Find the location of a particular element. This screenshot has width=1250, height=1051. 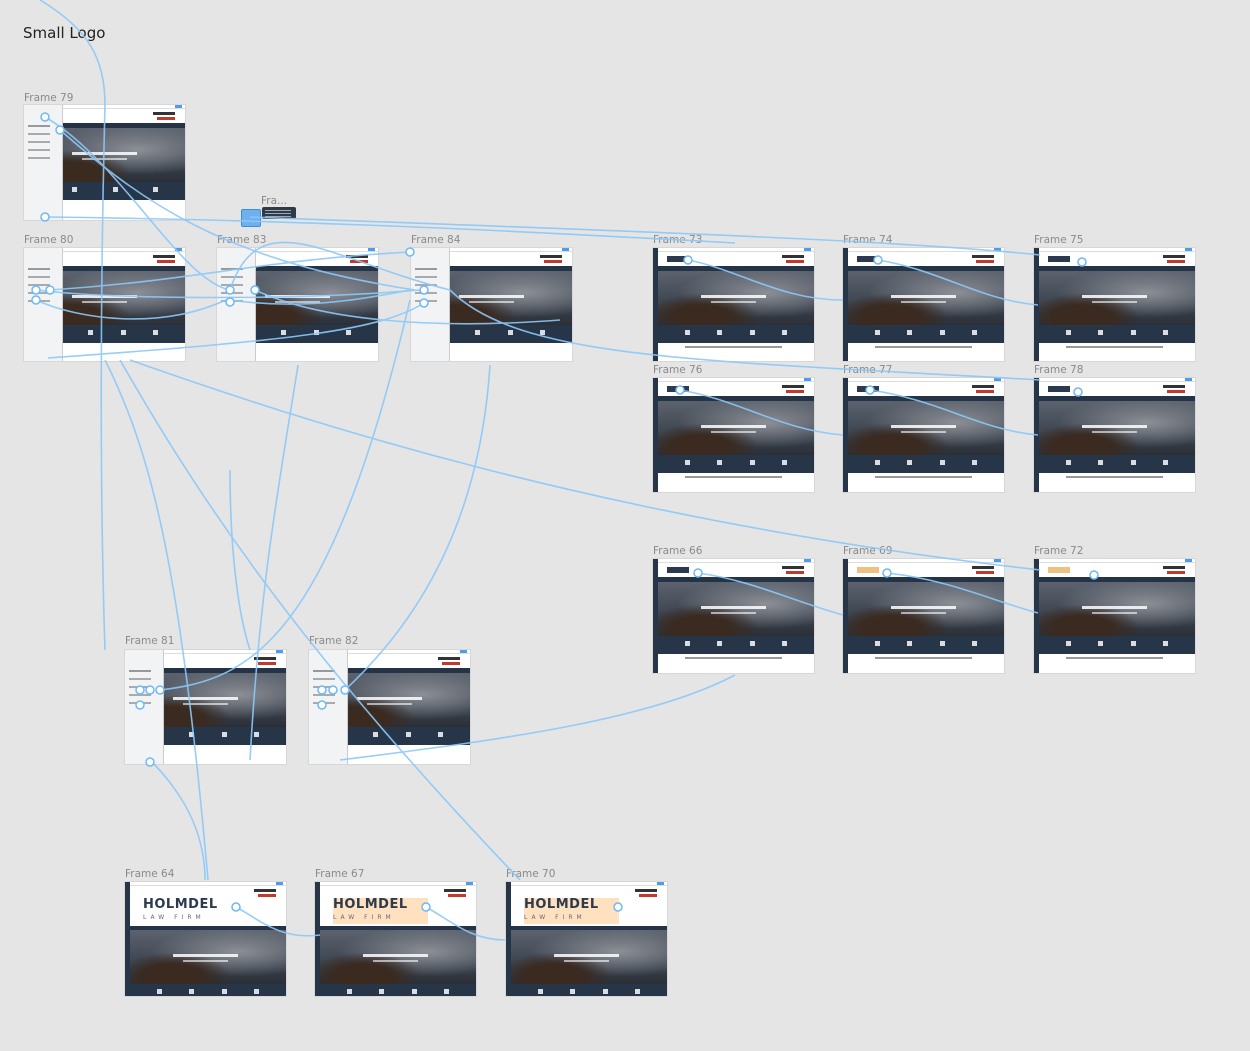

frame-75-thumbnail is located at coordinates (1114, 304).